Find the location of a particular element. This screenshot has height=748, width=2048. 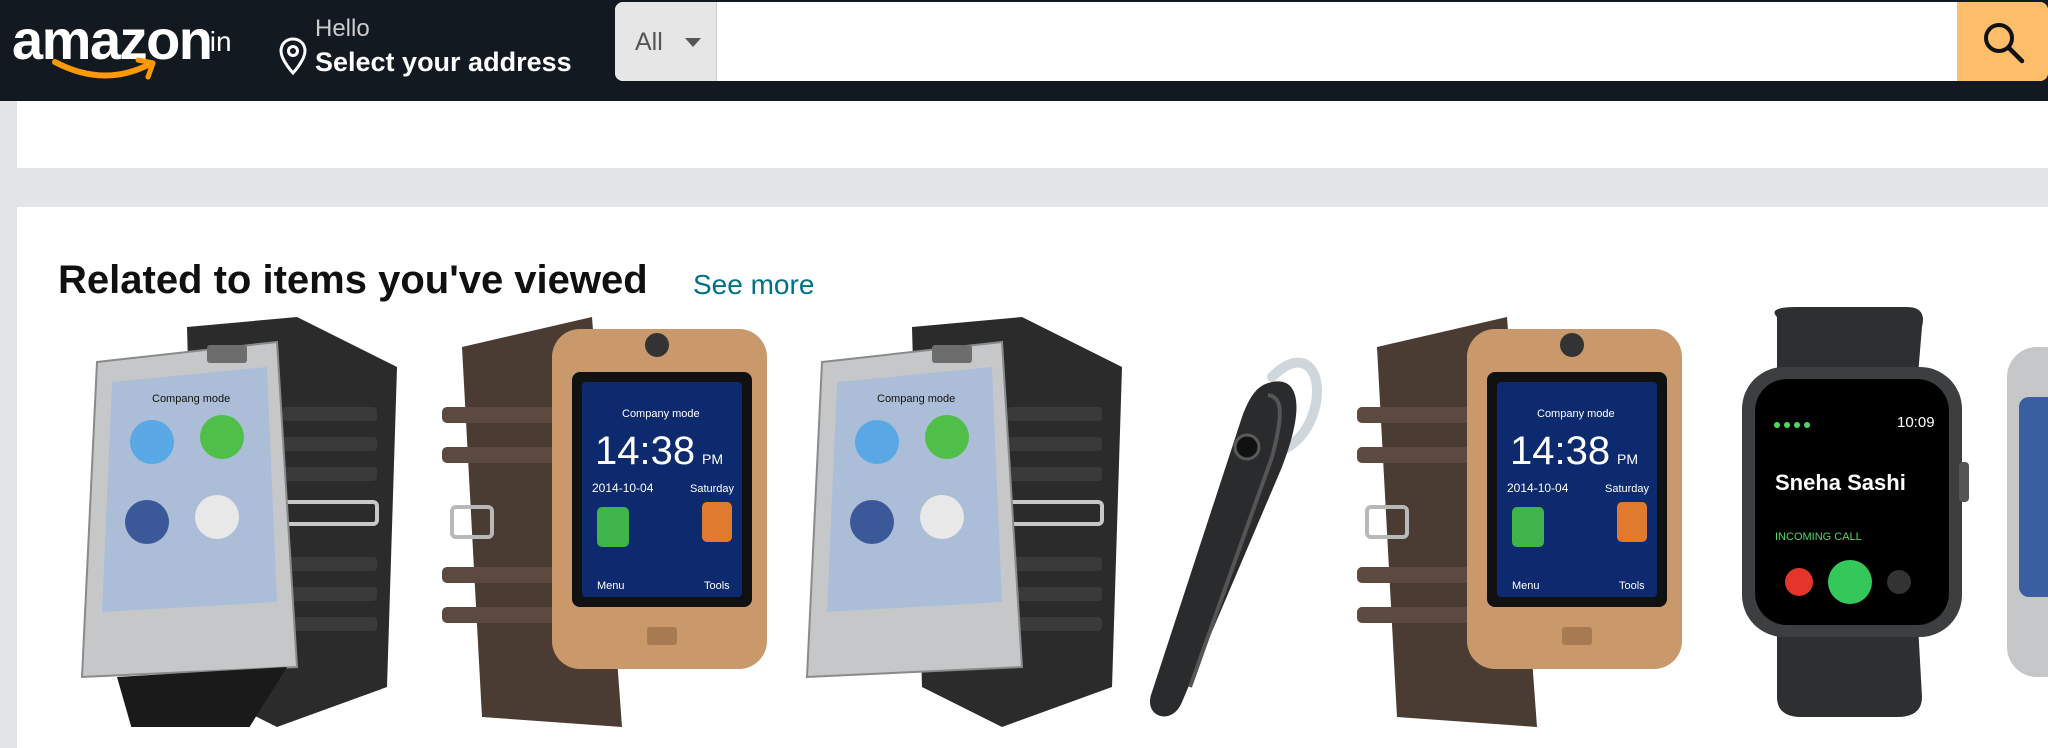

top-navbar: amazon .in Hello Select your address All is located at coordinates (1024, 50).